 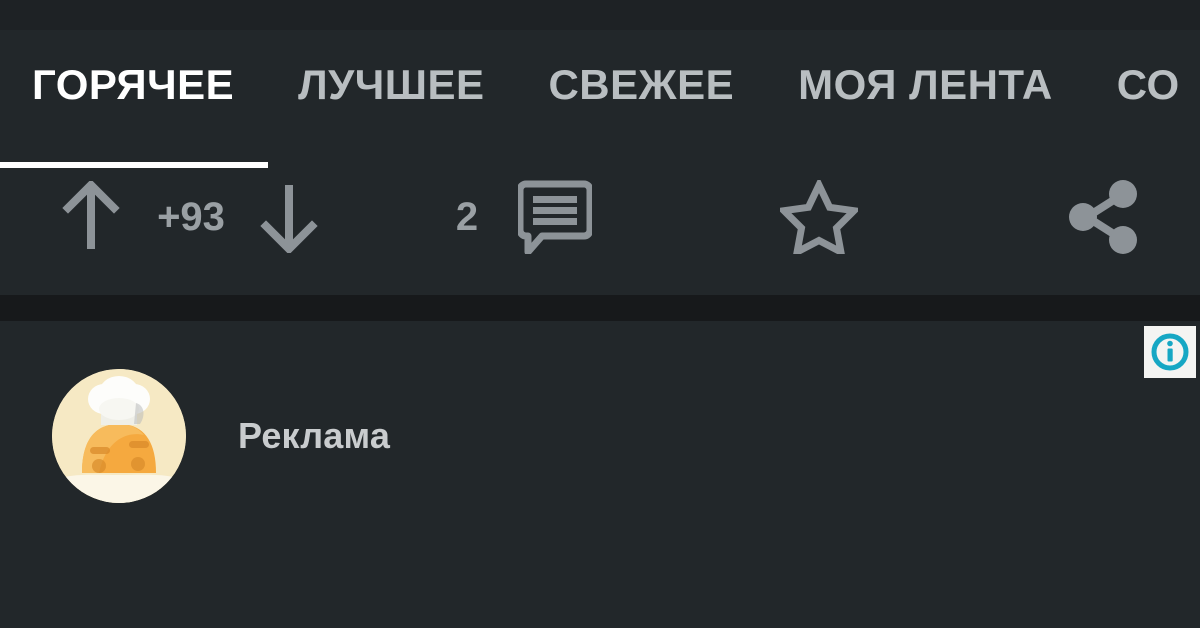 I want to click on share-button, so click(x=1103, y=217).